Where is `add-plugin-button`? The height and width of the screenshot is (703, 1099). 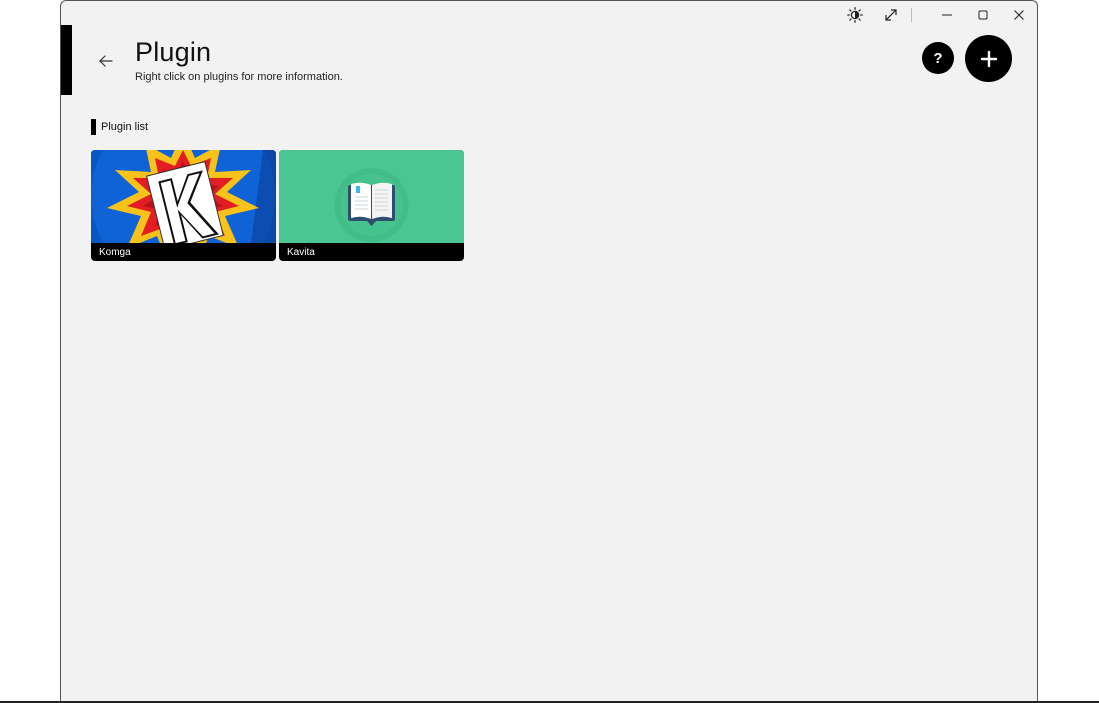
add-plugin-button is located at coordinates (988, 58).